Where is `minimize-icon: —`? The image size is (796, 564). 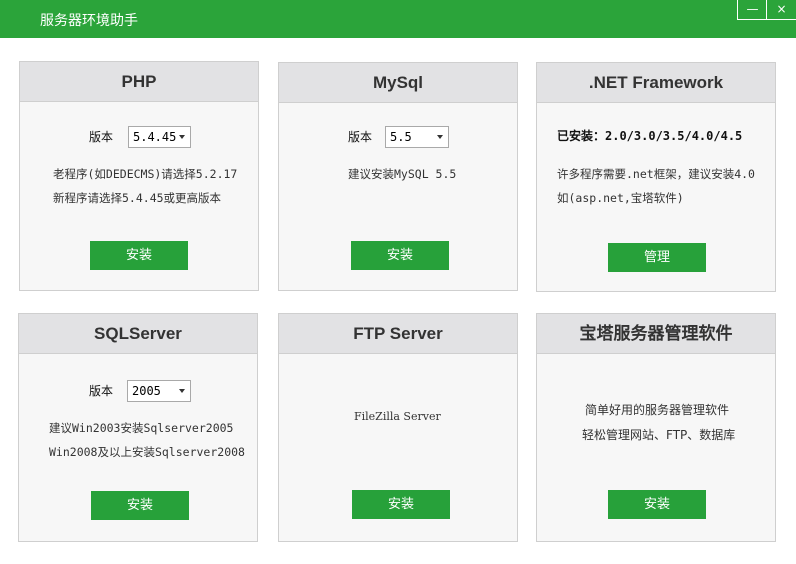 minimize-icon: — is located at coordinates (752, 9).